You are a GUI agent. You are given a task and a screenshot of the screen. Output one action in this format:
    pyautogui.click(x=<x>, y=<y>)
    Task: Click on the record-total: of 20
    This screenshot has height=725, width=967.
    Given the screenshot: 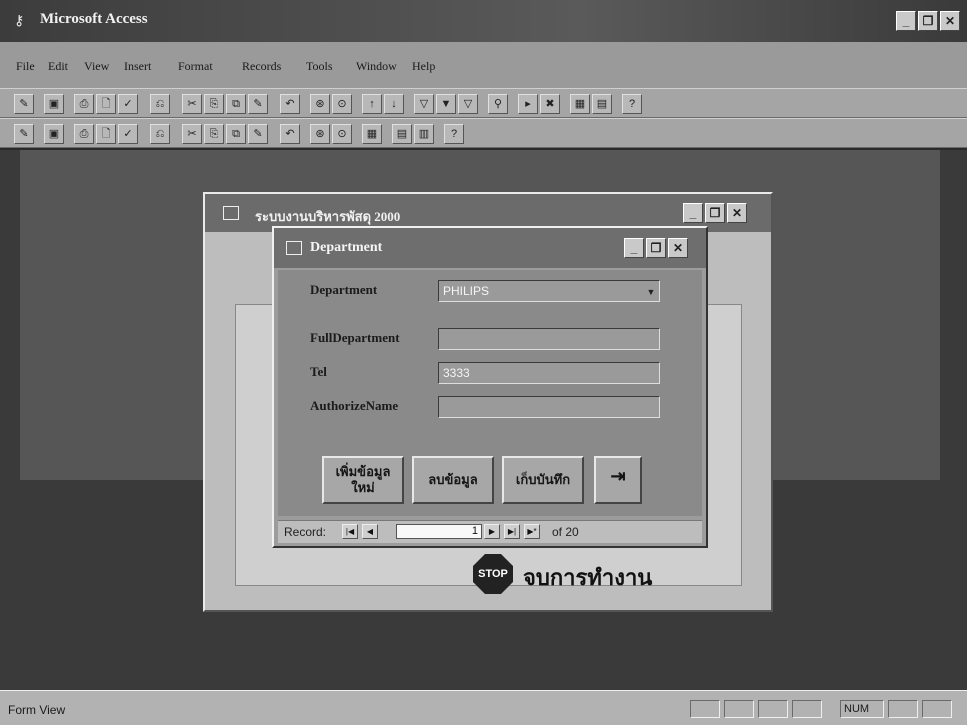 What is the action you would take?
    pyautogui.click(x=565, y=532)
    